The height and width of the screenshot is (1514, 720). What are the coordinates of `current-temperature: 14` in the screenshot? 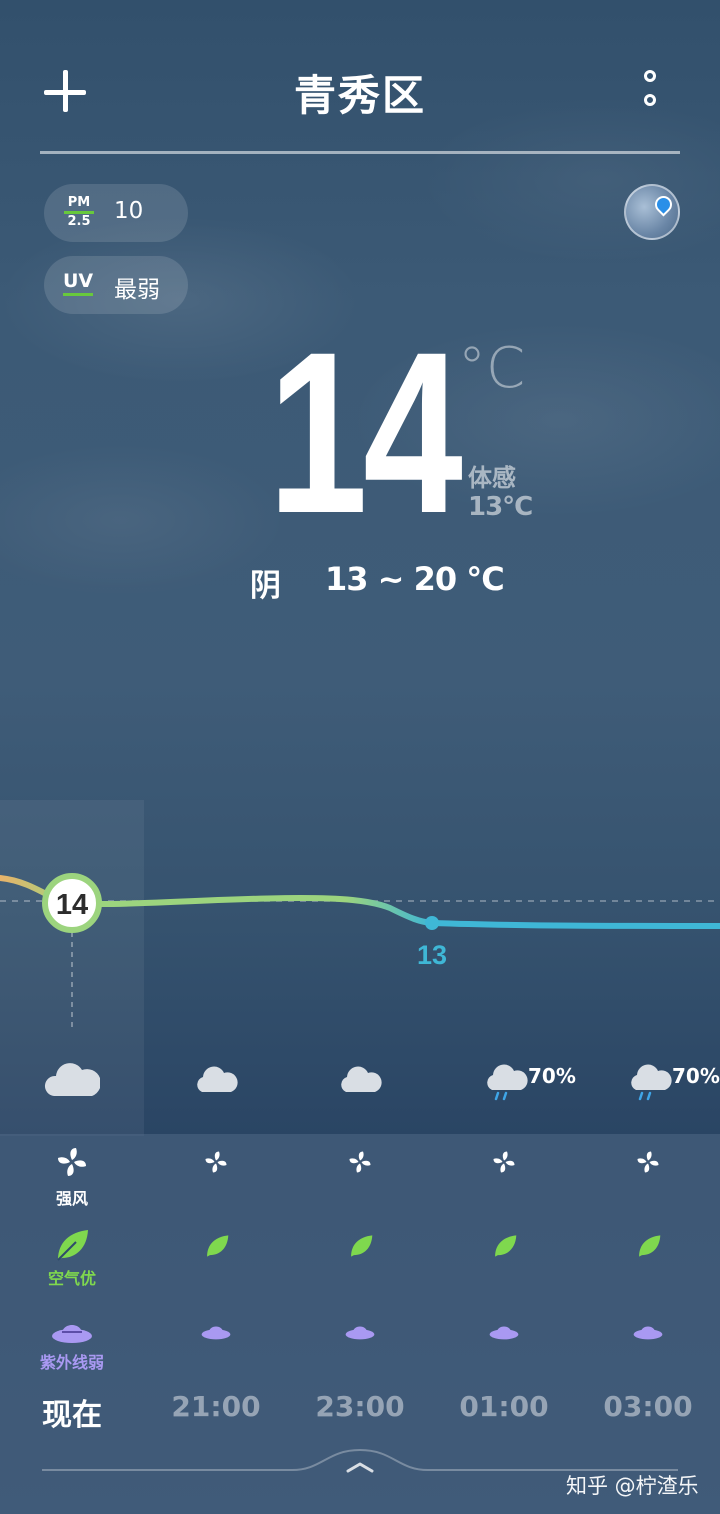 It's located at (365, 432).